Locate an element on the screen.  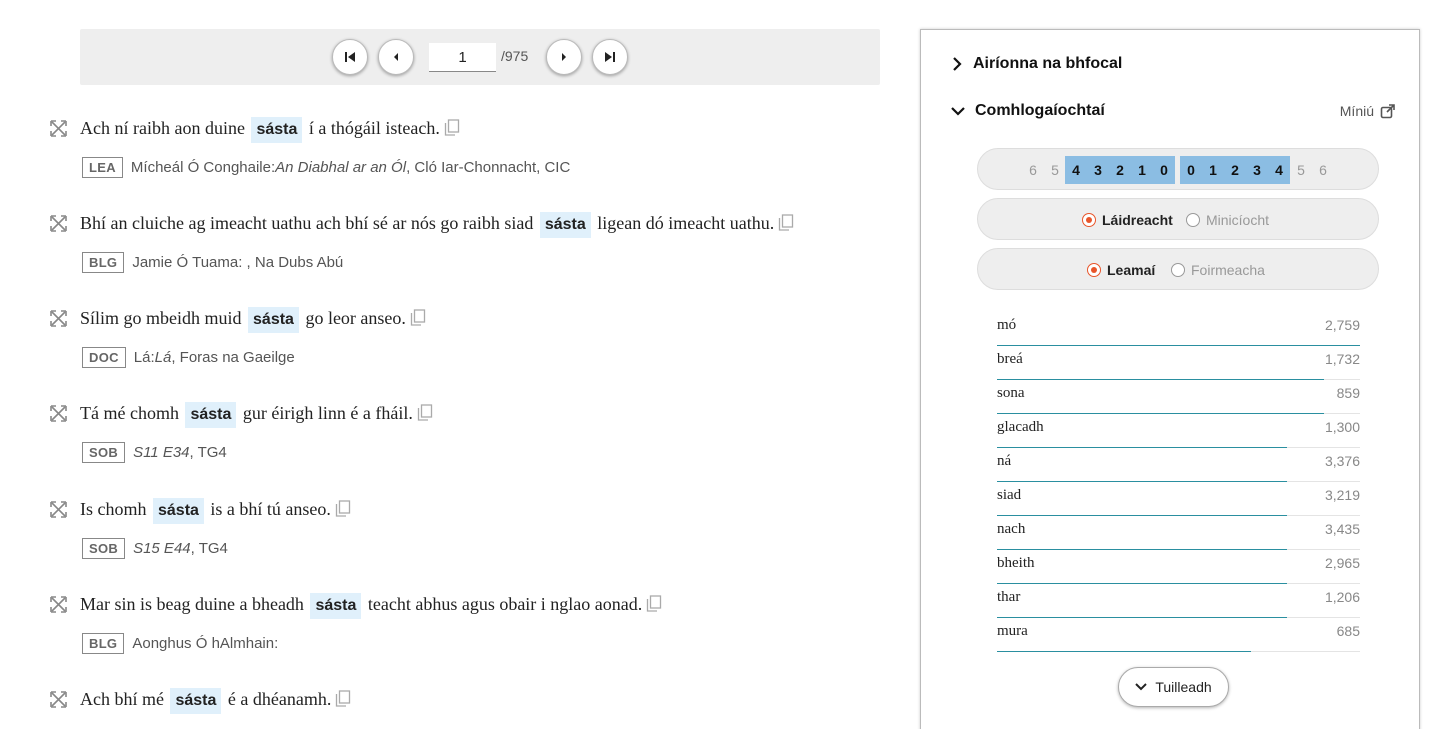
source-title: An Diabhal ar an Ól is located at coordinates (341, 167).